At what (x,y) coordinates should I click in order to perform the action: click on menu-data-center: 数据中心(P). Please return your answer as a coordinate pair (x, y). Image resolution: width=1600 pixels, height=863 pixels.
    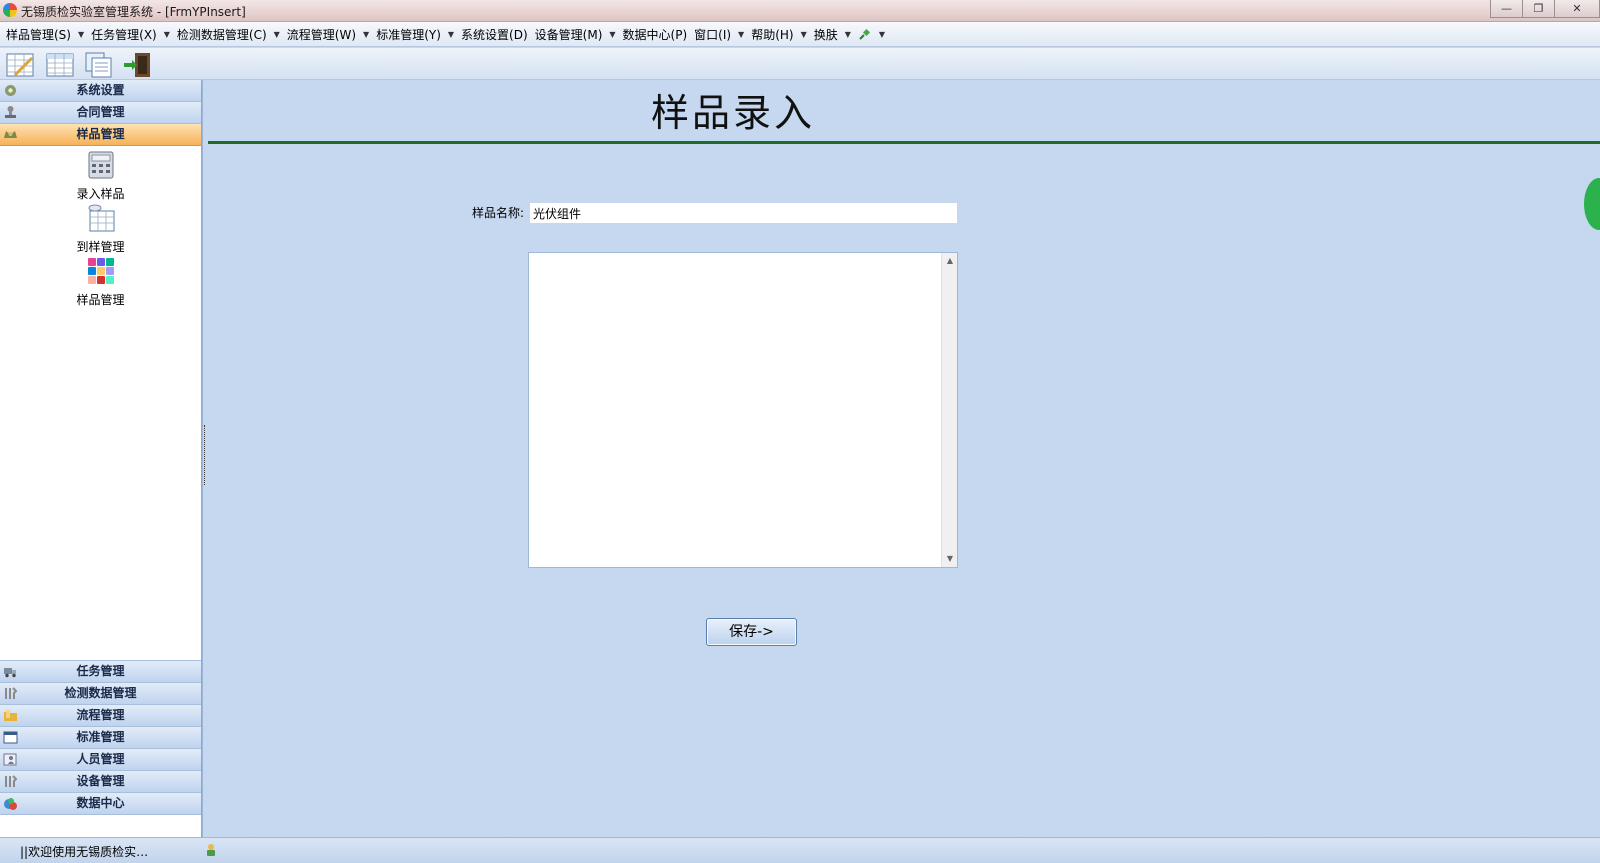
    Looking at the image, I should click on (657, 34).